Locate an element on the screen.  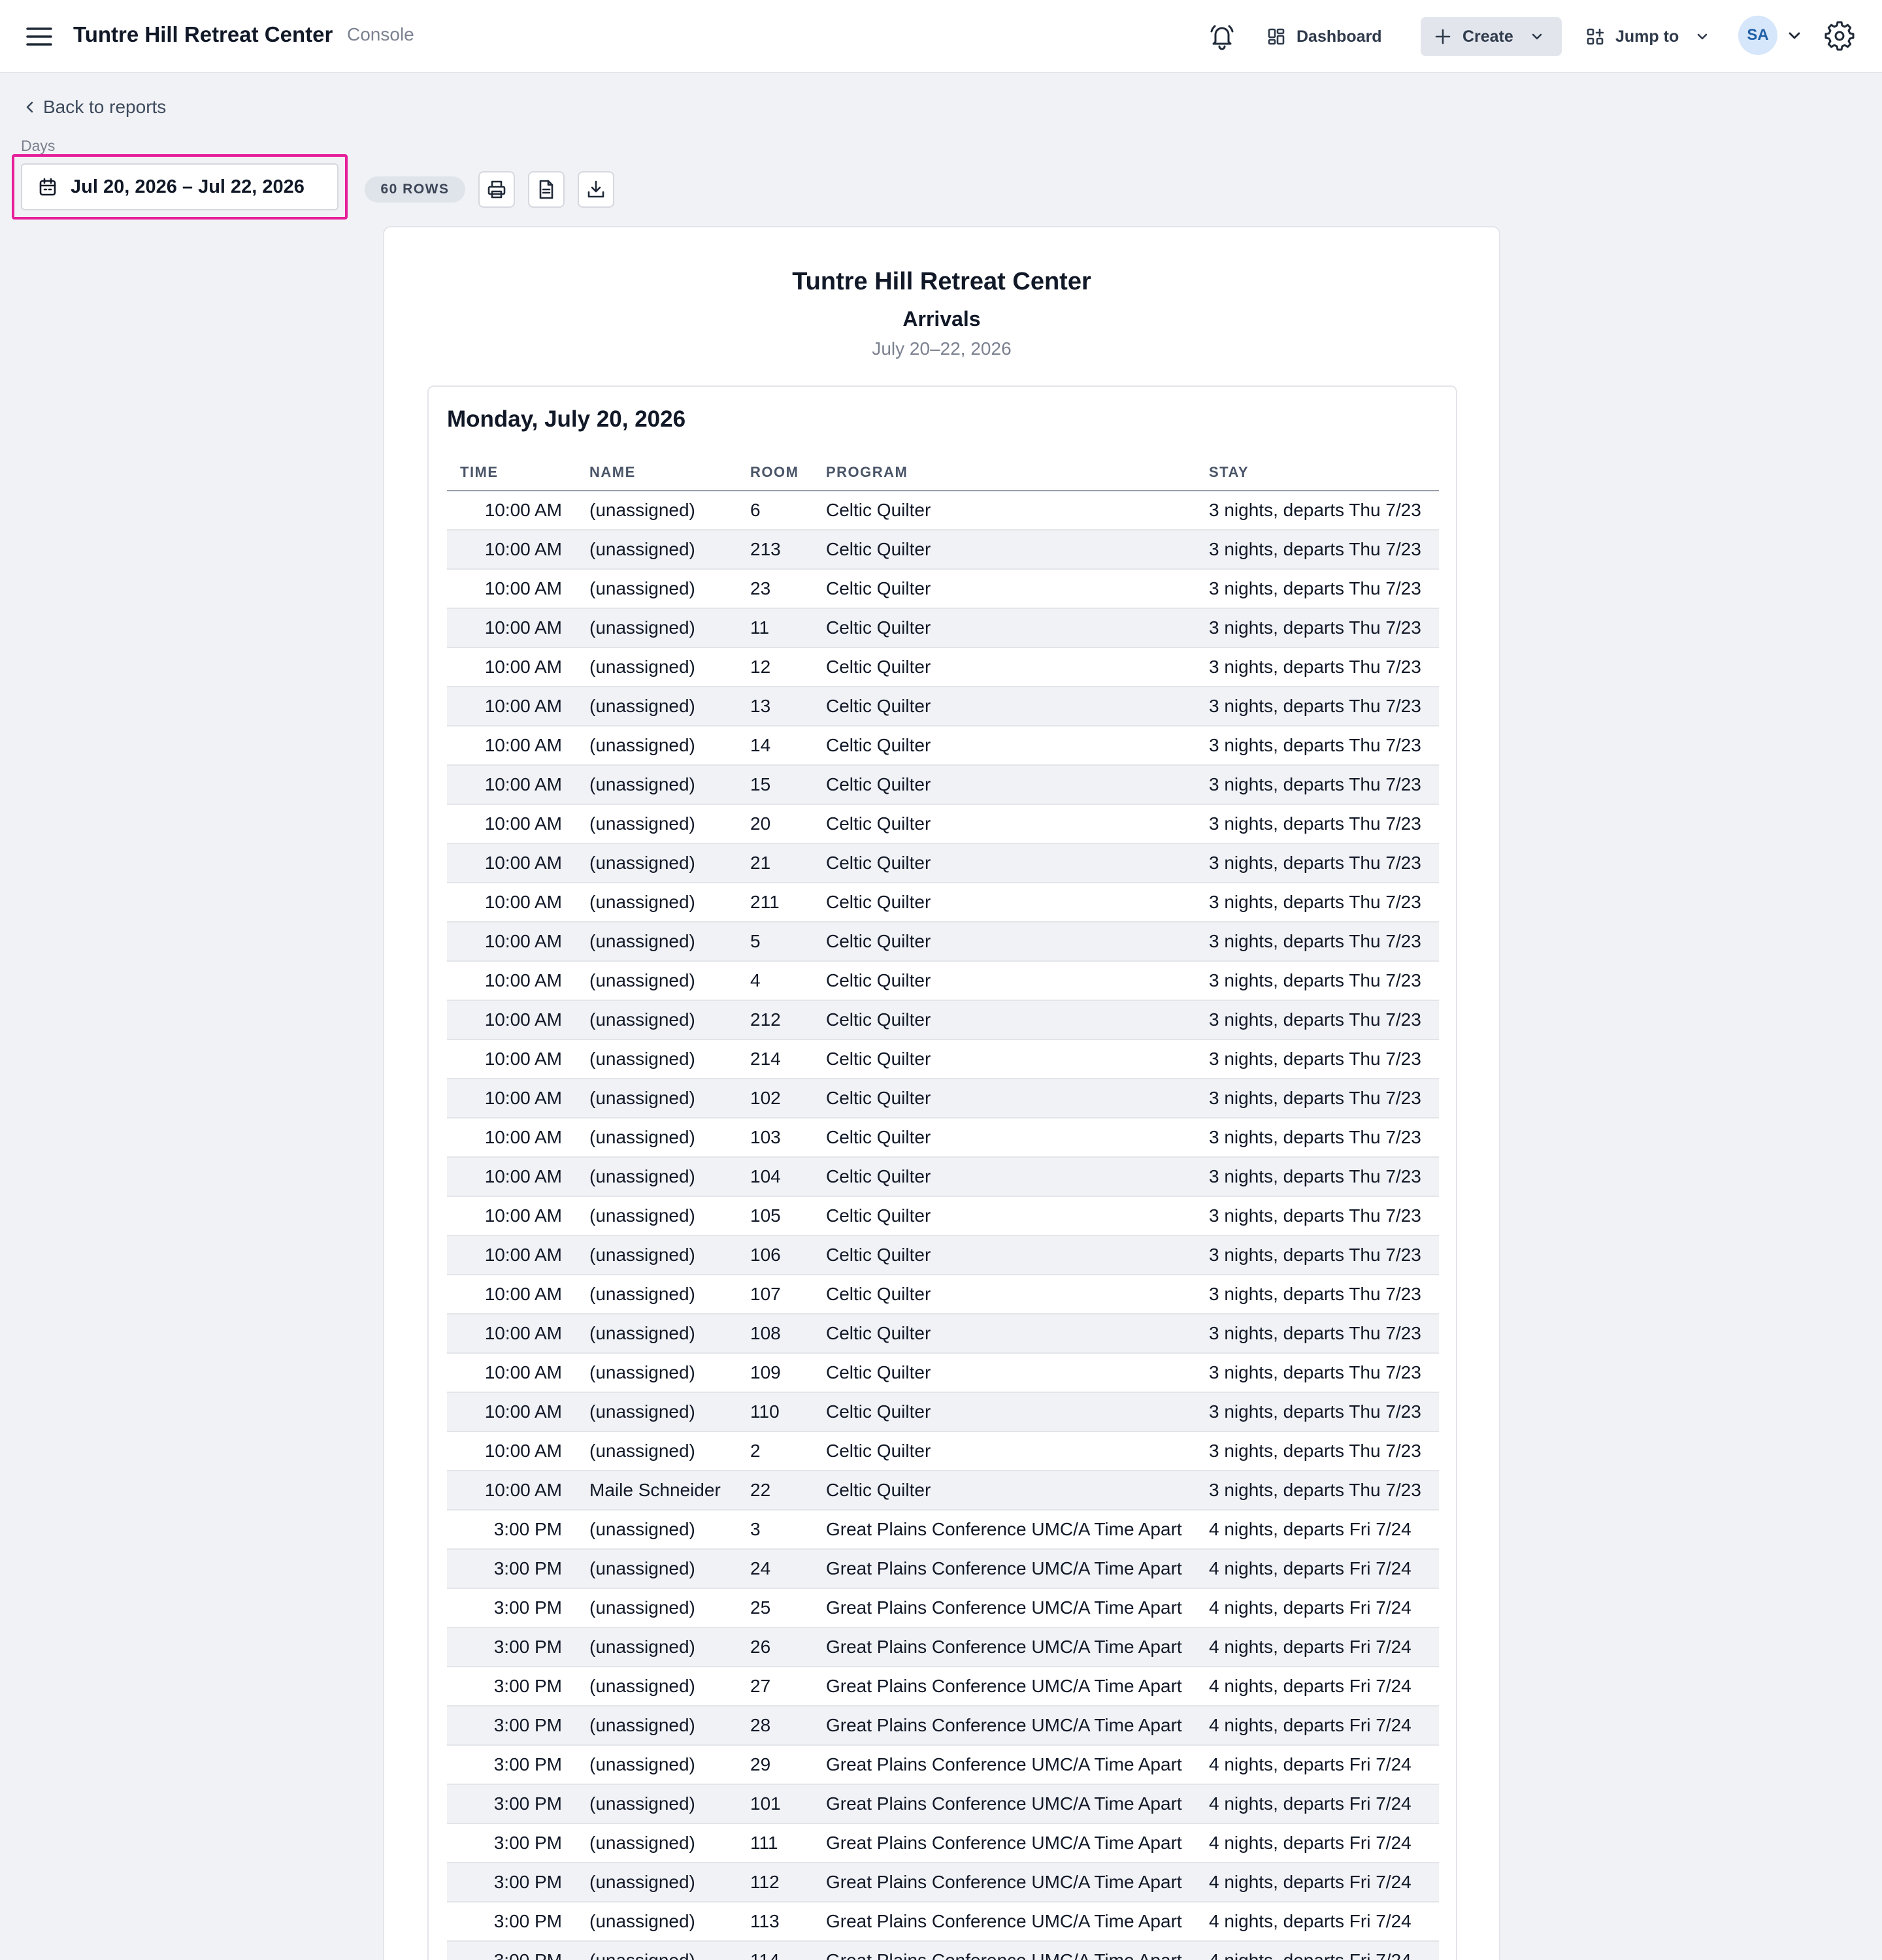
cell-room: 103 is located at coordinates (765, 1137).